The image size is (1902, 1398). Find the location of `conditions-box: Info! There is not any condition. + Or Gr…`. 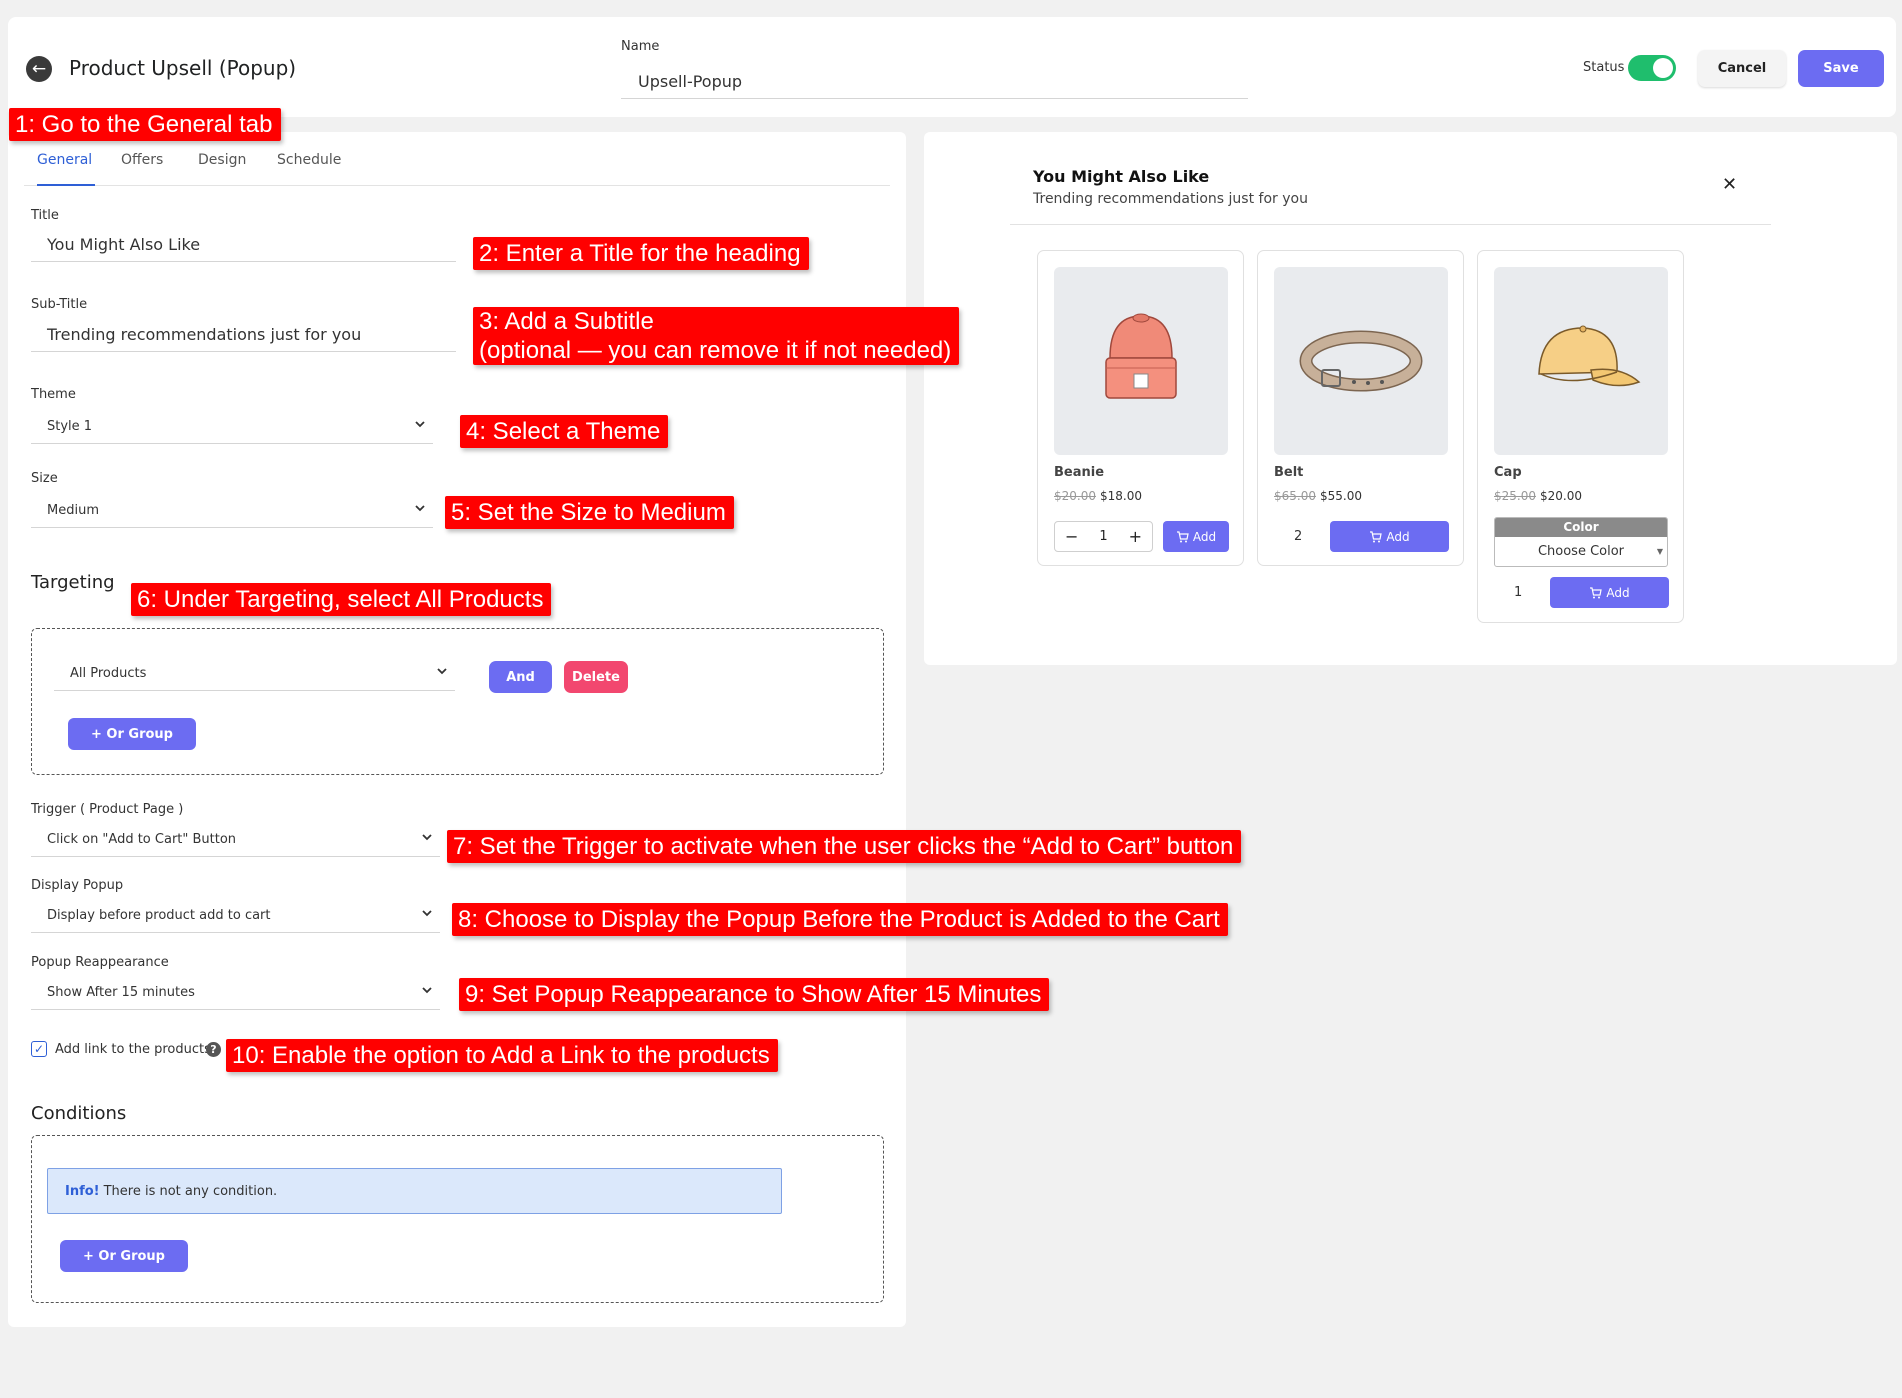

conditions-box: Info! There is not any condition. + Or Gr… is located at coordinates (457, 1219).